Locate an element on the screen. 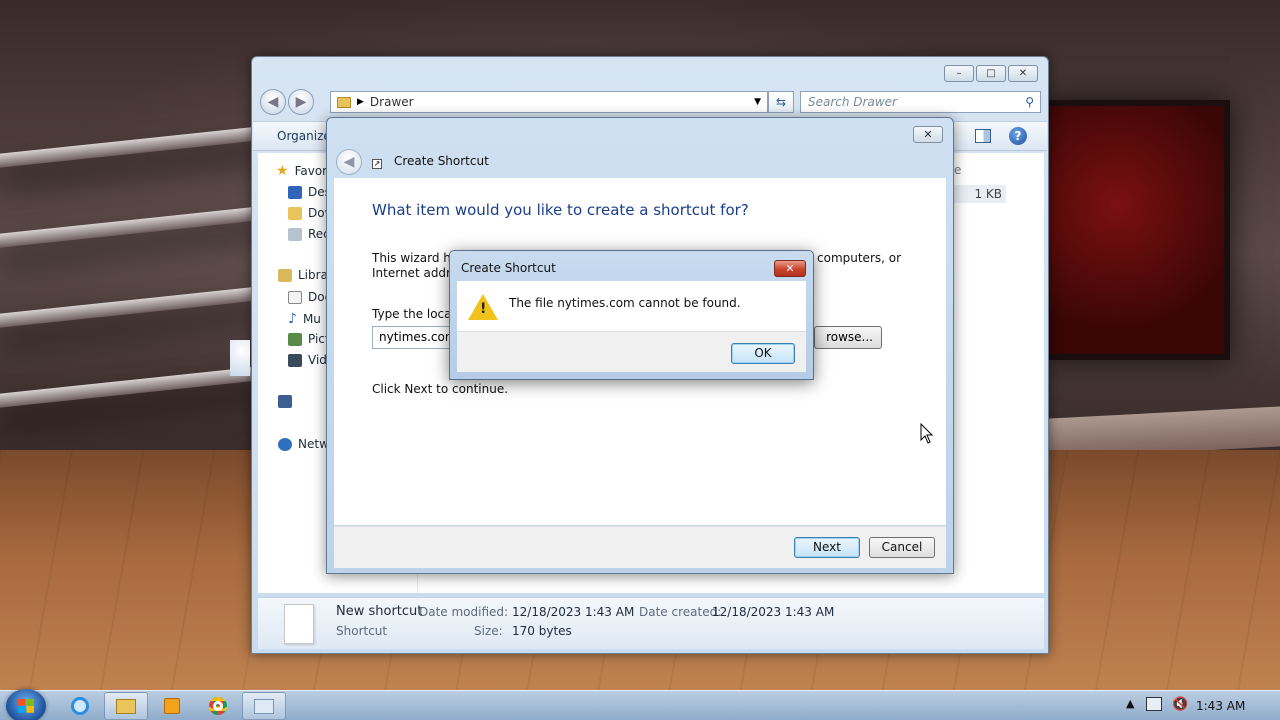  pictures-icon is located at coordinates (295, 339).